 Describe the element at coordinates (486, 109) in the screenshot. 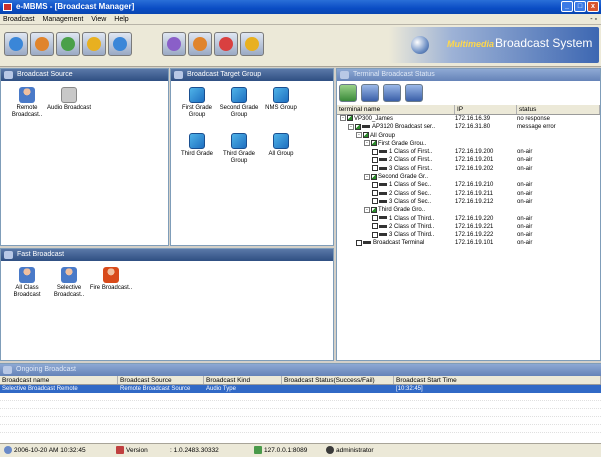

I see `col-ip: IP` at that location.